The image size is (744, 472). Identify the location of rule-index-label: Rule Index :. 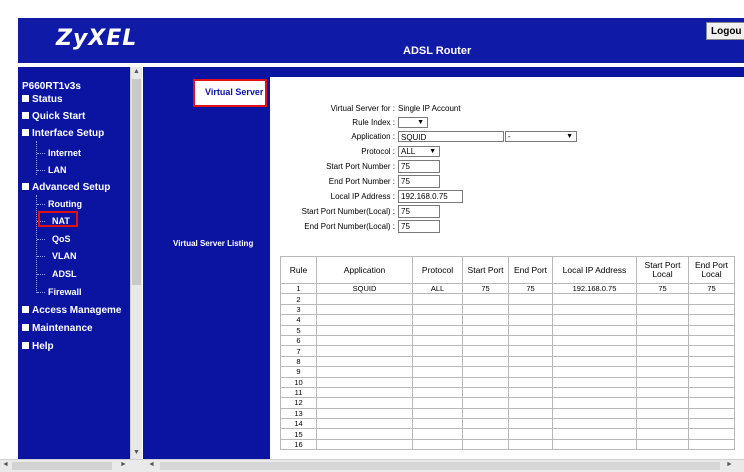
(373, 122).